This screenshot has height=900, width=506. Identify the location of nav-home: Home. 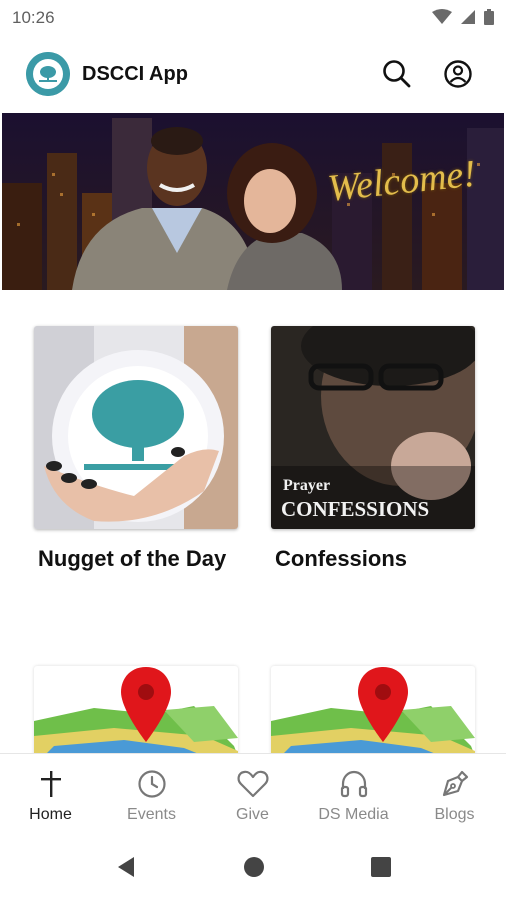
(50, 795).